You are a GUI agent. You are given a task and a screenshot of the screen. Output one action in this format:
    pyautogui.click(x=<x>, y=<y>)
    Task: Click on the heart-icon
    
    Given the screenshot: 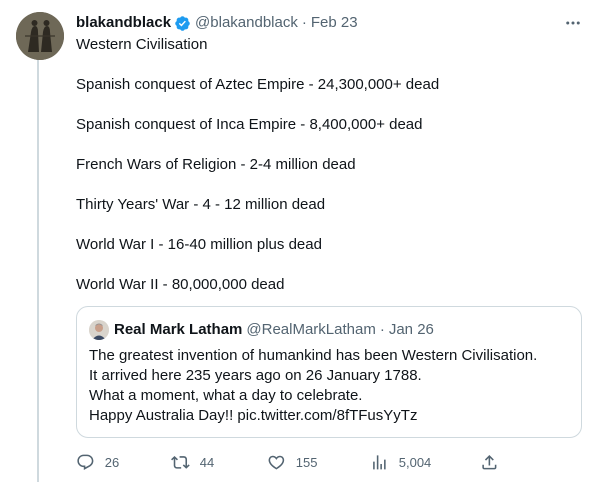 What is the action you would take?
    pyautogui.click(x=276, y=462)
    